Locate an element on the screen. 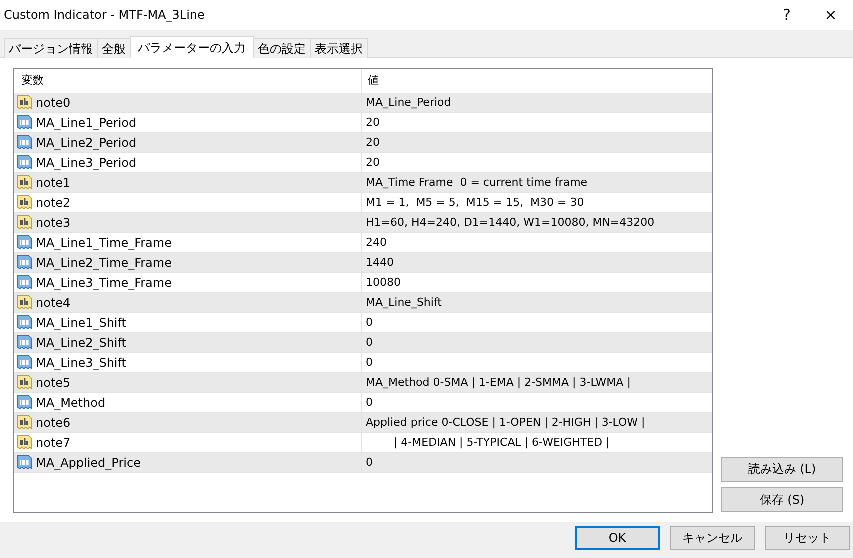  save-button: 保存 (S) is located at coordinates (782, 499).